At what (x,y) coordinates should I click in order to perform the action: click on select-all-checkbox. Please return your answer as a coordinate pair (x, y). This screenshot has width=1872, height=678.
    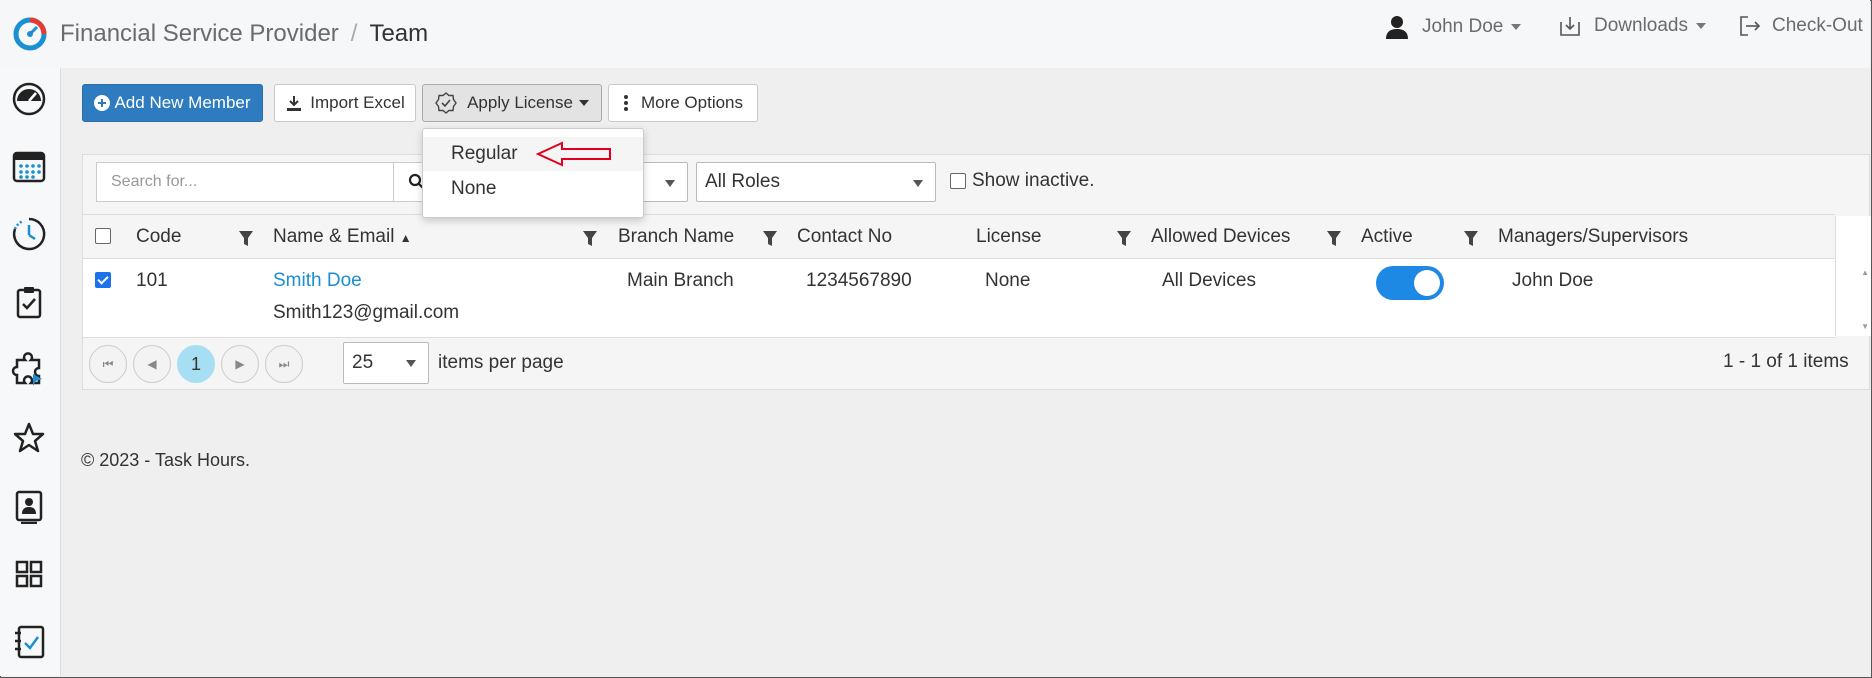
    Looking at the image, I should click on (103, 236).